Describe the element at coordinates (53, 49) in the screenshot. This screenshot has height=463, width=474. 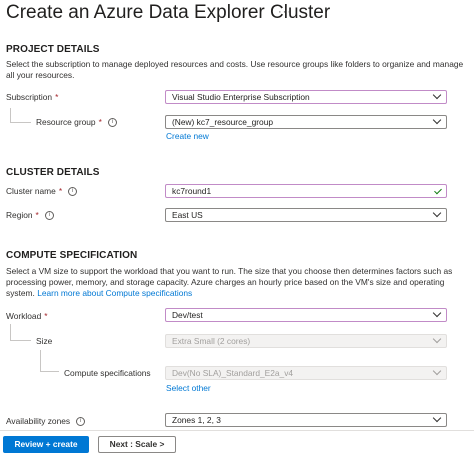
I see `project-details-heading: PROJECT DETAILS` at that location.